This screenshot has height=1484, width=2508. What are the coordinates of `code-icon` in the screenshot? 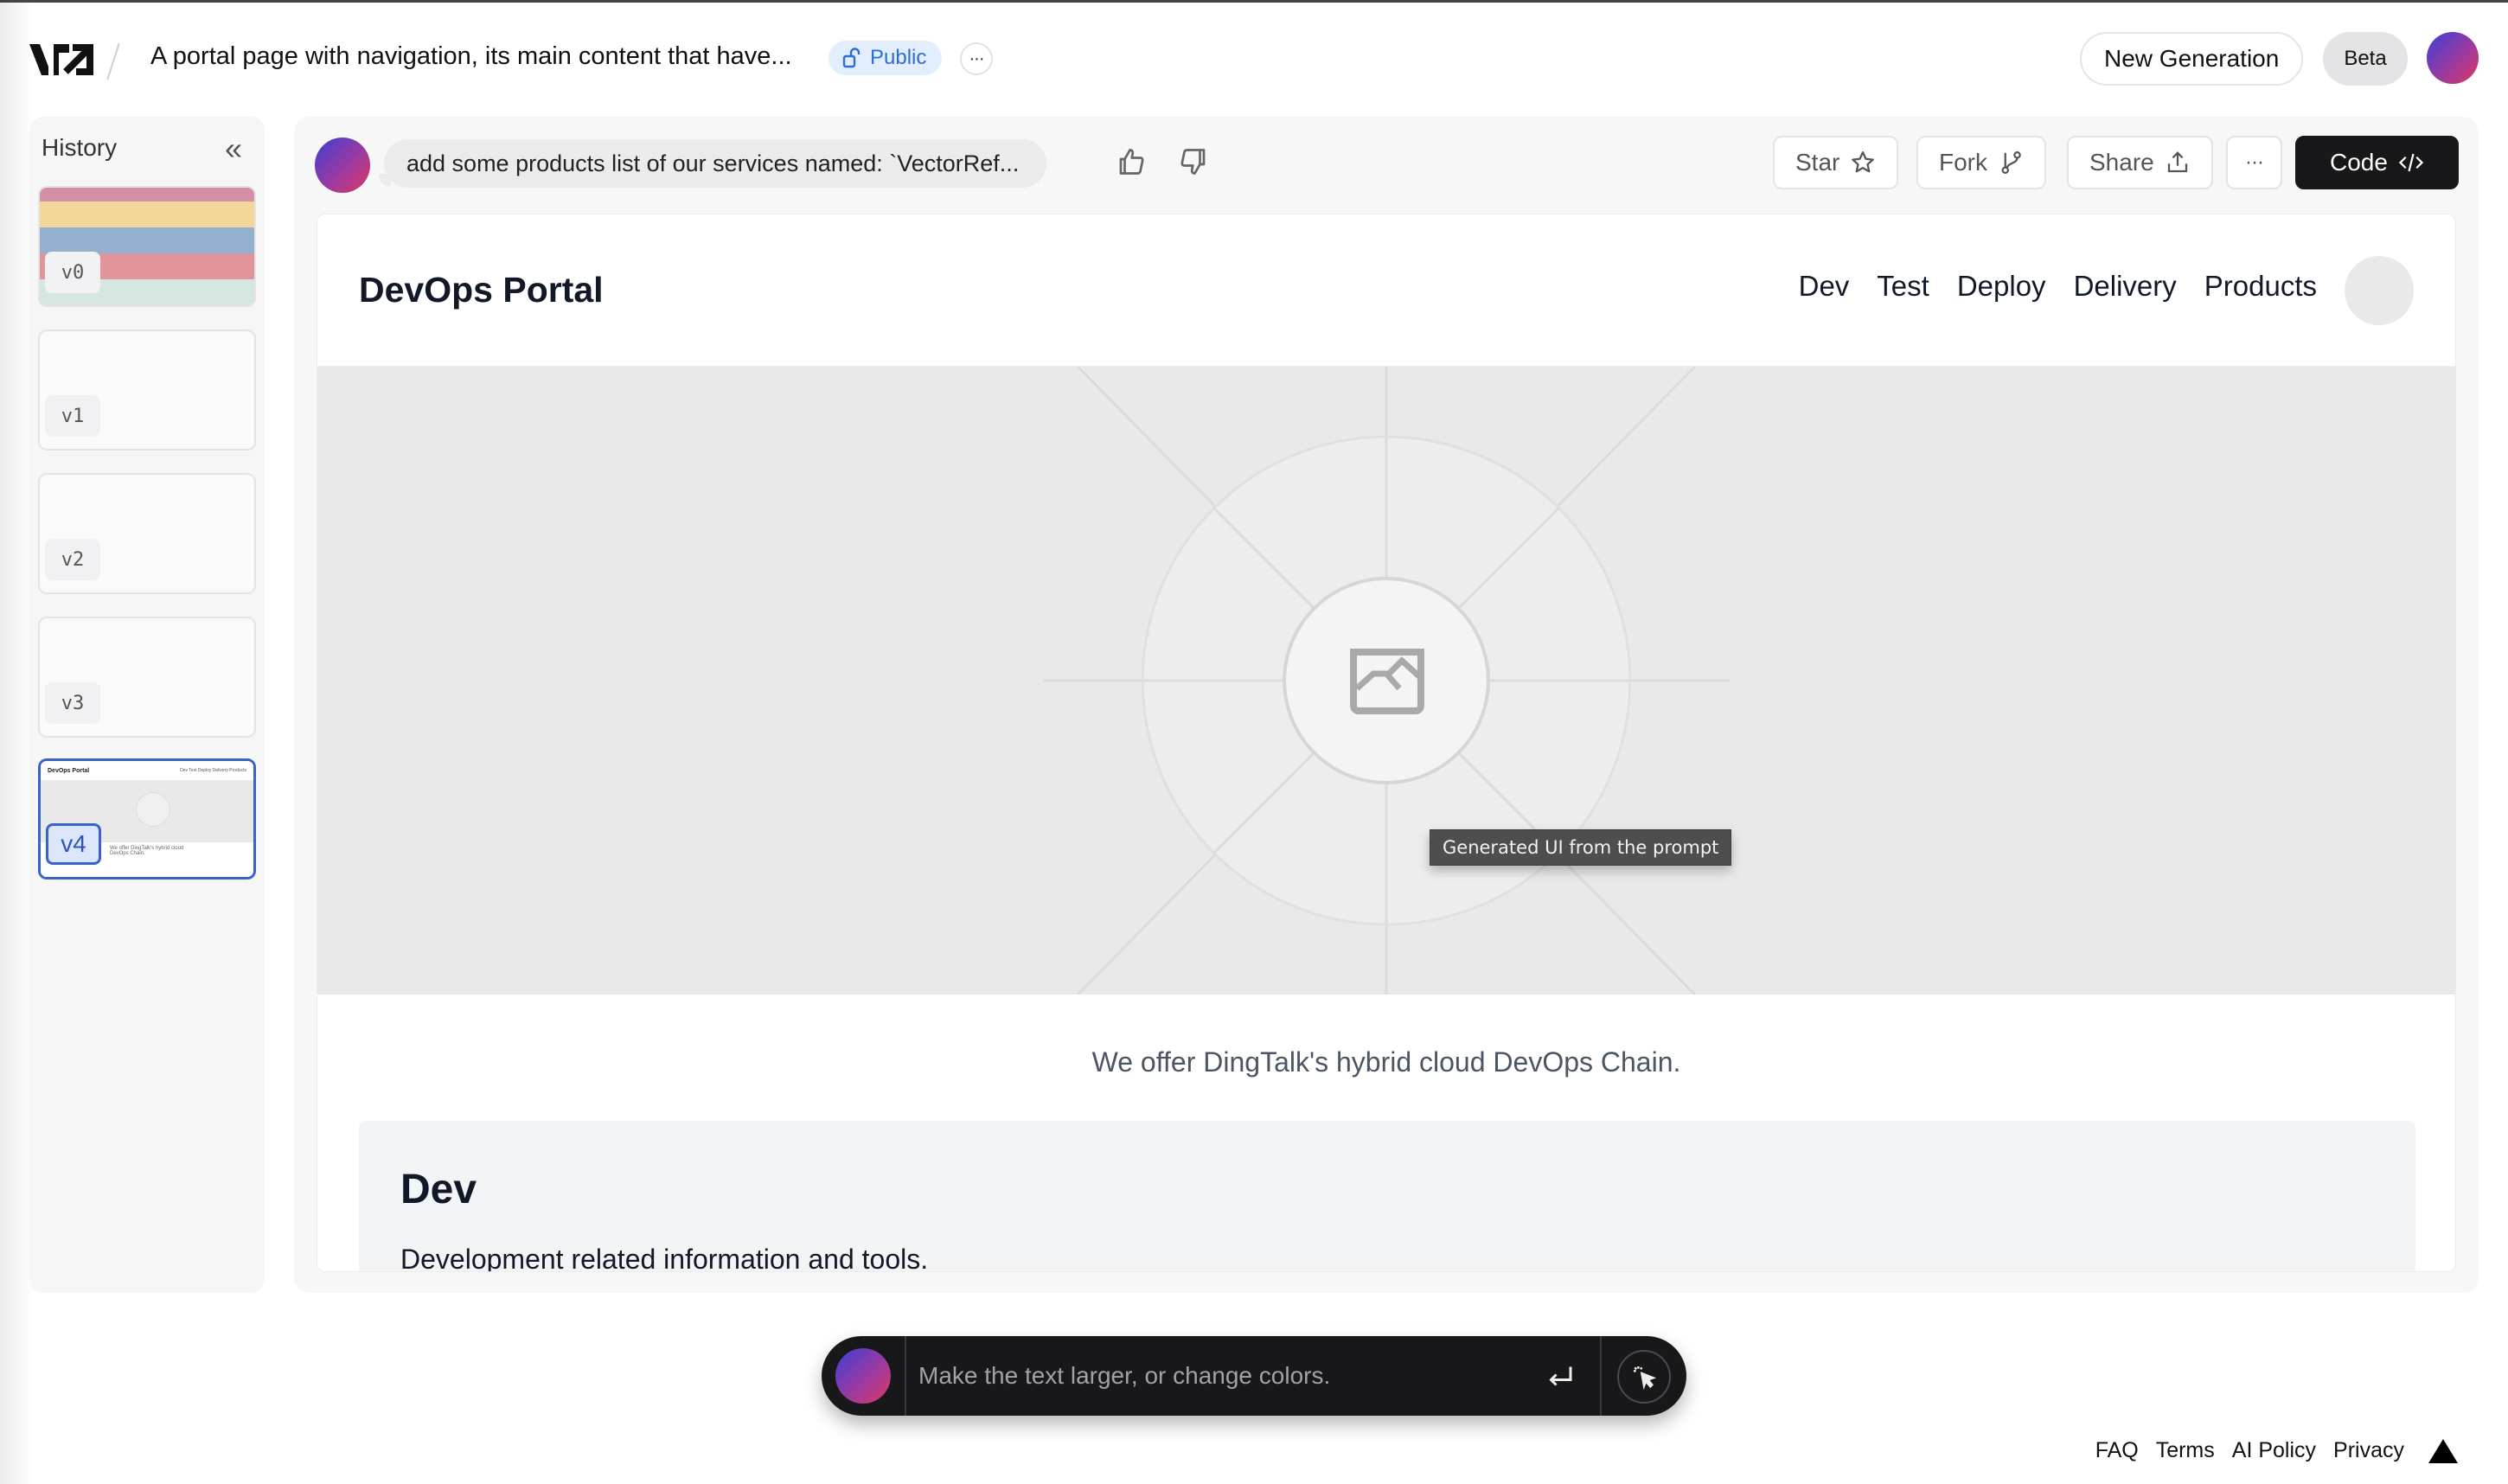 It's located at (2411, 163).